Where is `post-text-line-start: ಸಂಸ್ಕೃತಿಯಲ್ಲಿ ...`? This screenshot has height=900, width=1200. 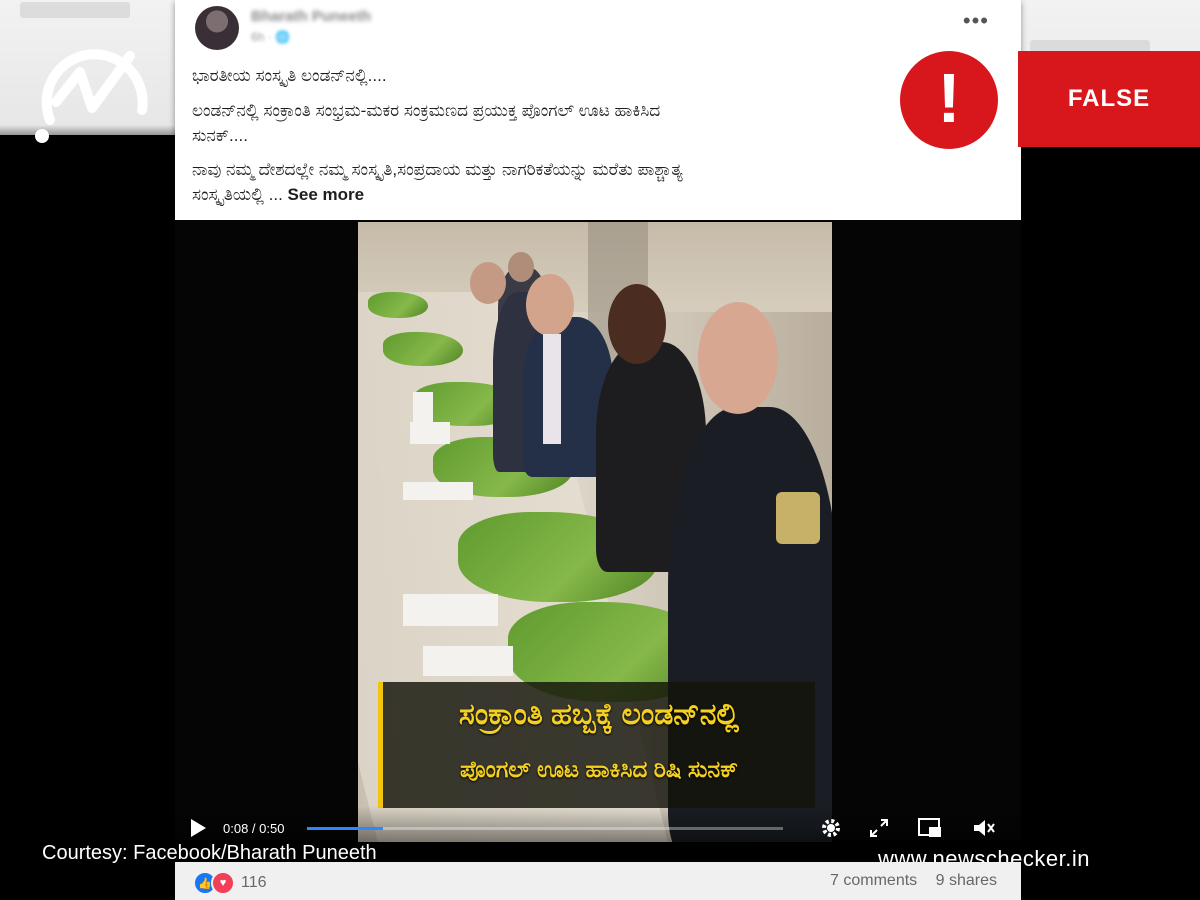
post-text-line-start: ಸಂಸ್ಕೃತಿಯಲ್ಲಿ ... is located at coordinates (240, 194).